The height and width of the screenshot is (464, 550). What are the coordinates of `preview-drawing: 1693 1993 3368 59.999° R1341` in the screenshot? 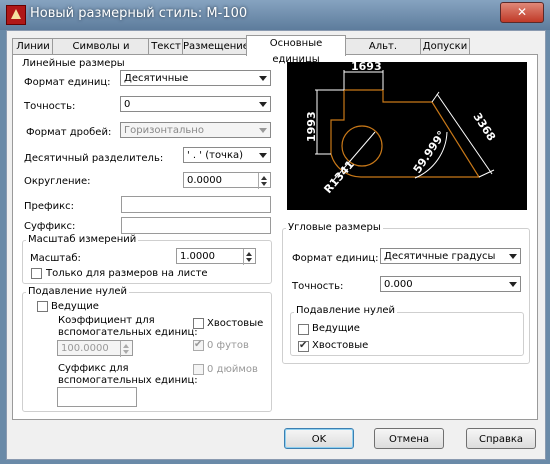 It's located at (401, 128).